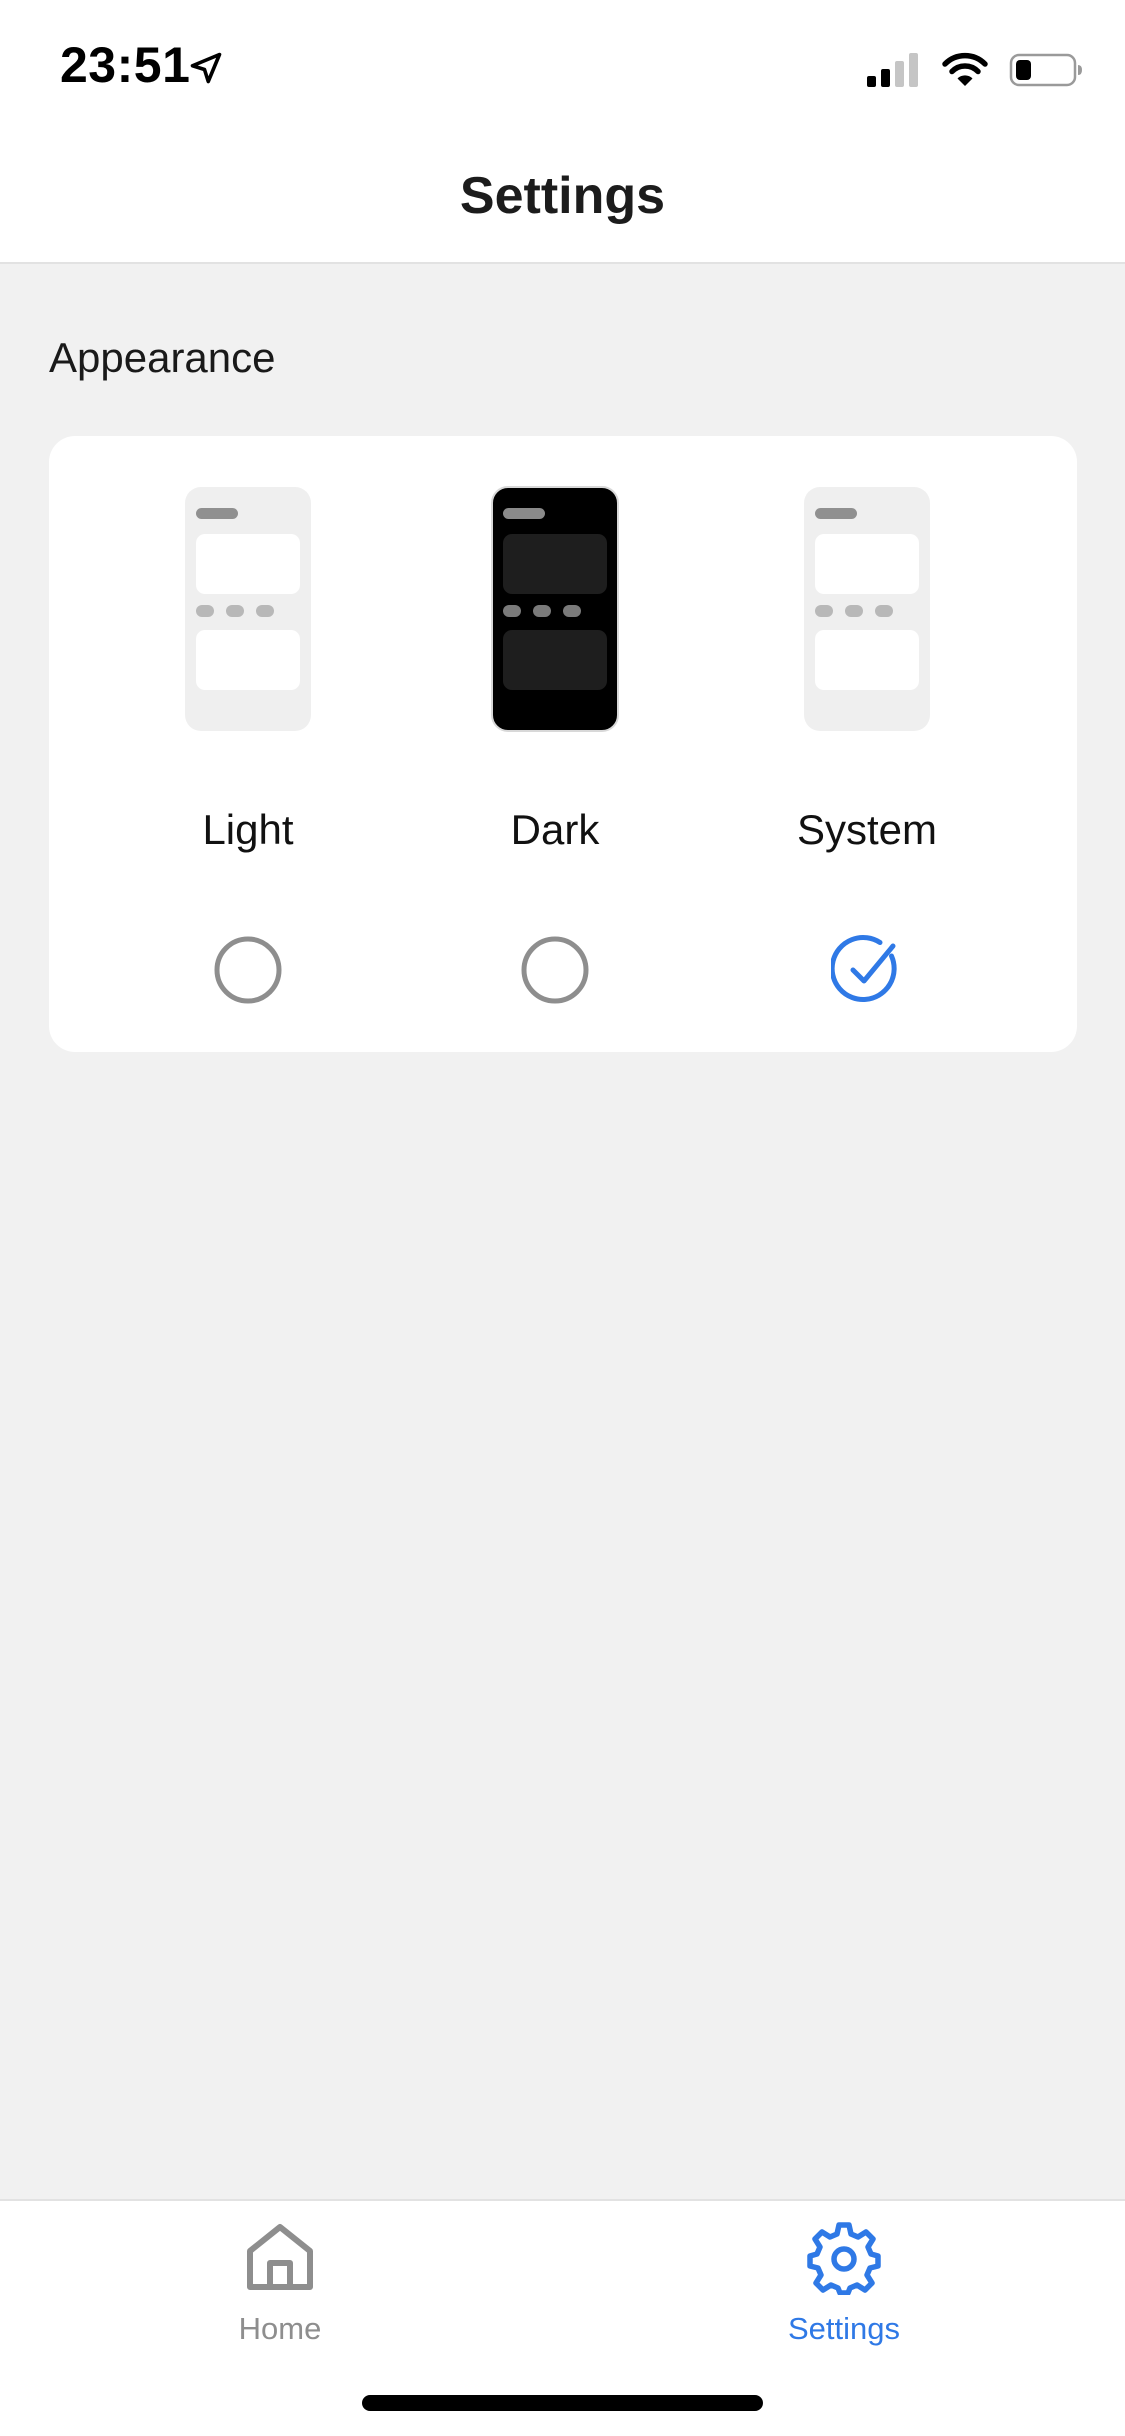  Describe the element at coordinates (555, 744) in the screenshot. I see `appearance-option-dark: Dark` at that location.